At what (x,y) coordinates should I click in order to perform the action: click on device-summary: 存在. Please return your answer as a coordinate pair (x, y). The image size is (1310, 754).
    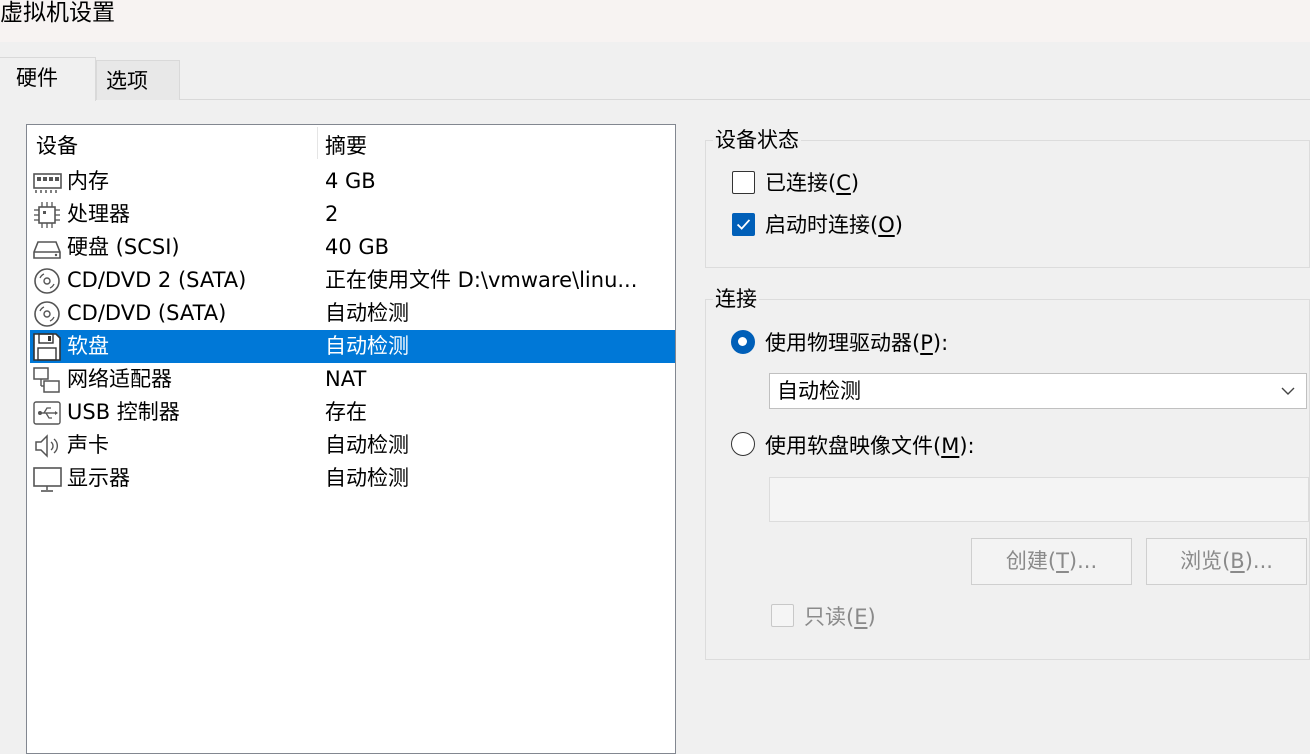
    Looking at the image, I should click on (346, 412).